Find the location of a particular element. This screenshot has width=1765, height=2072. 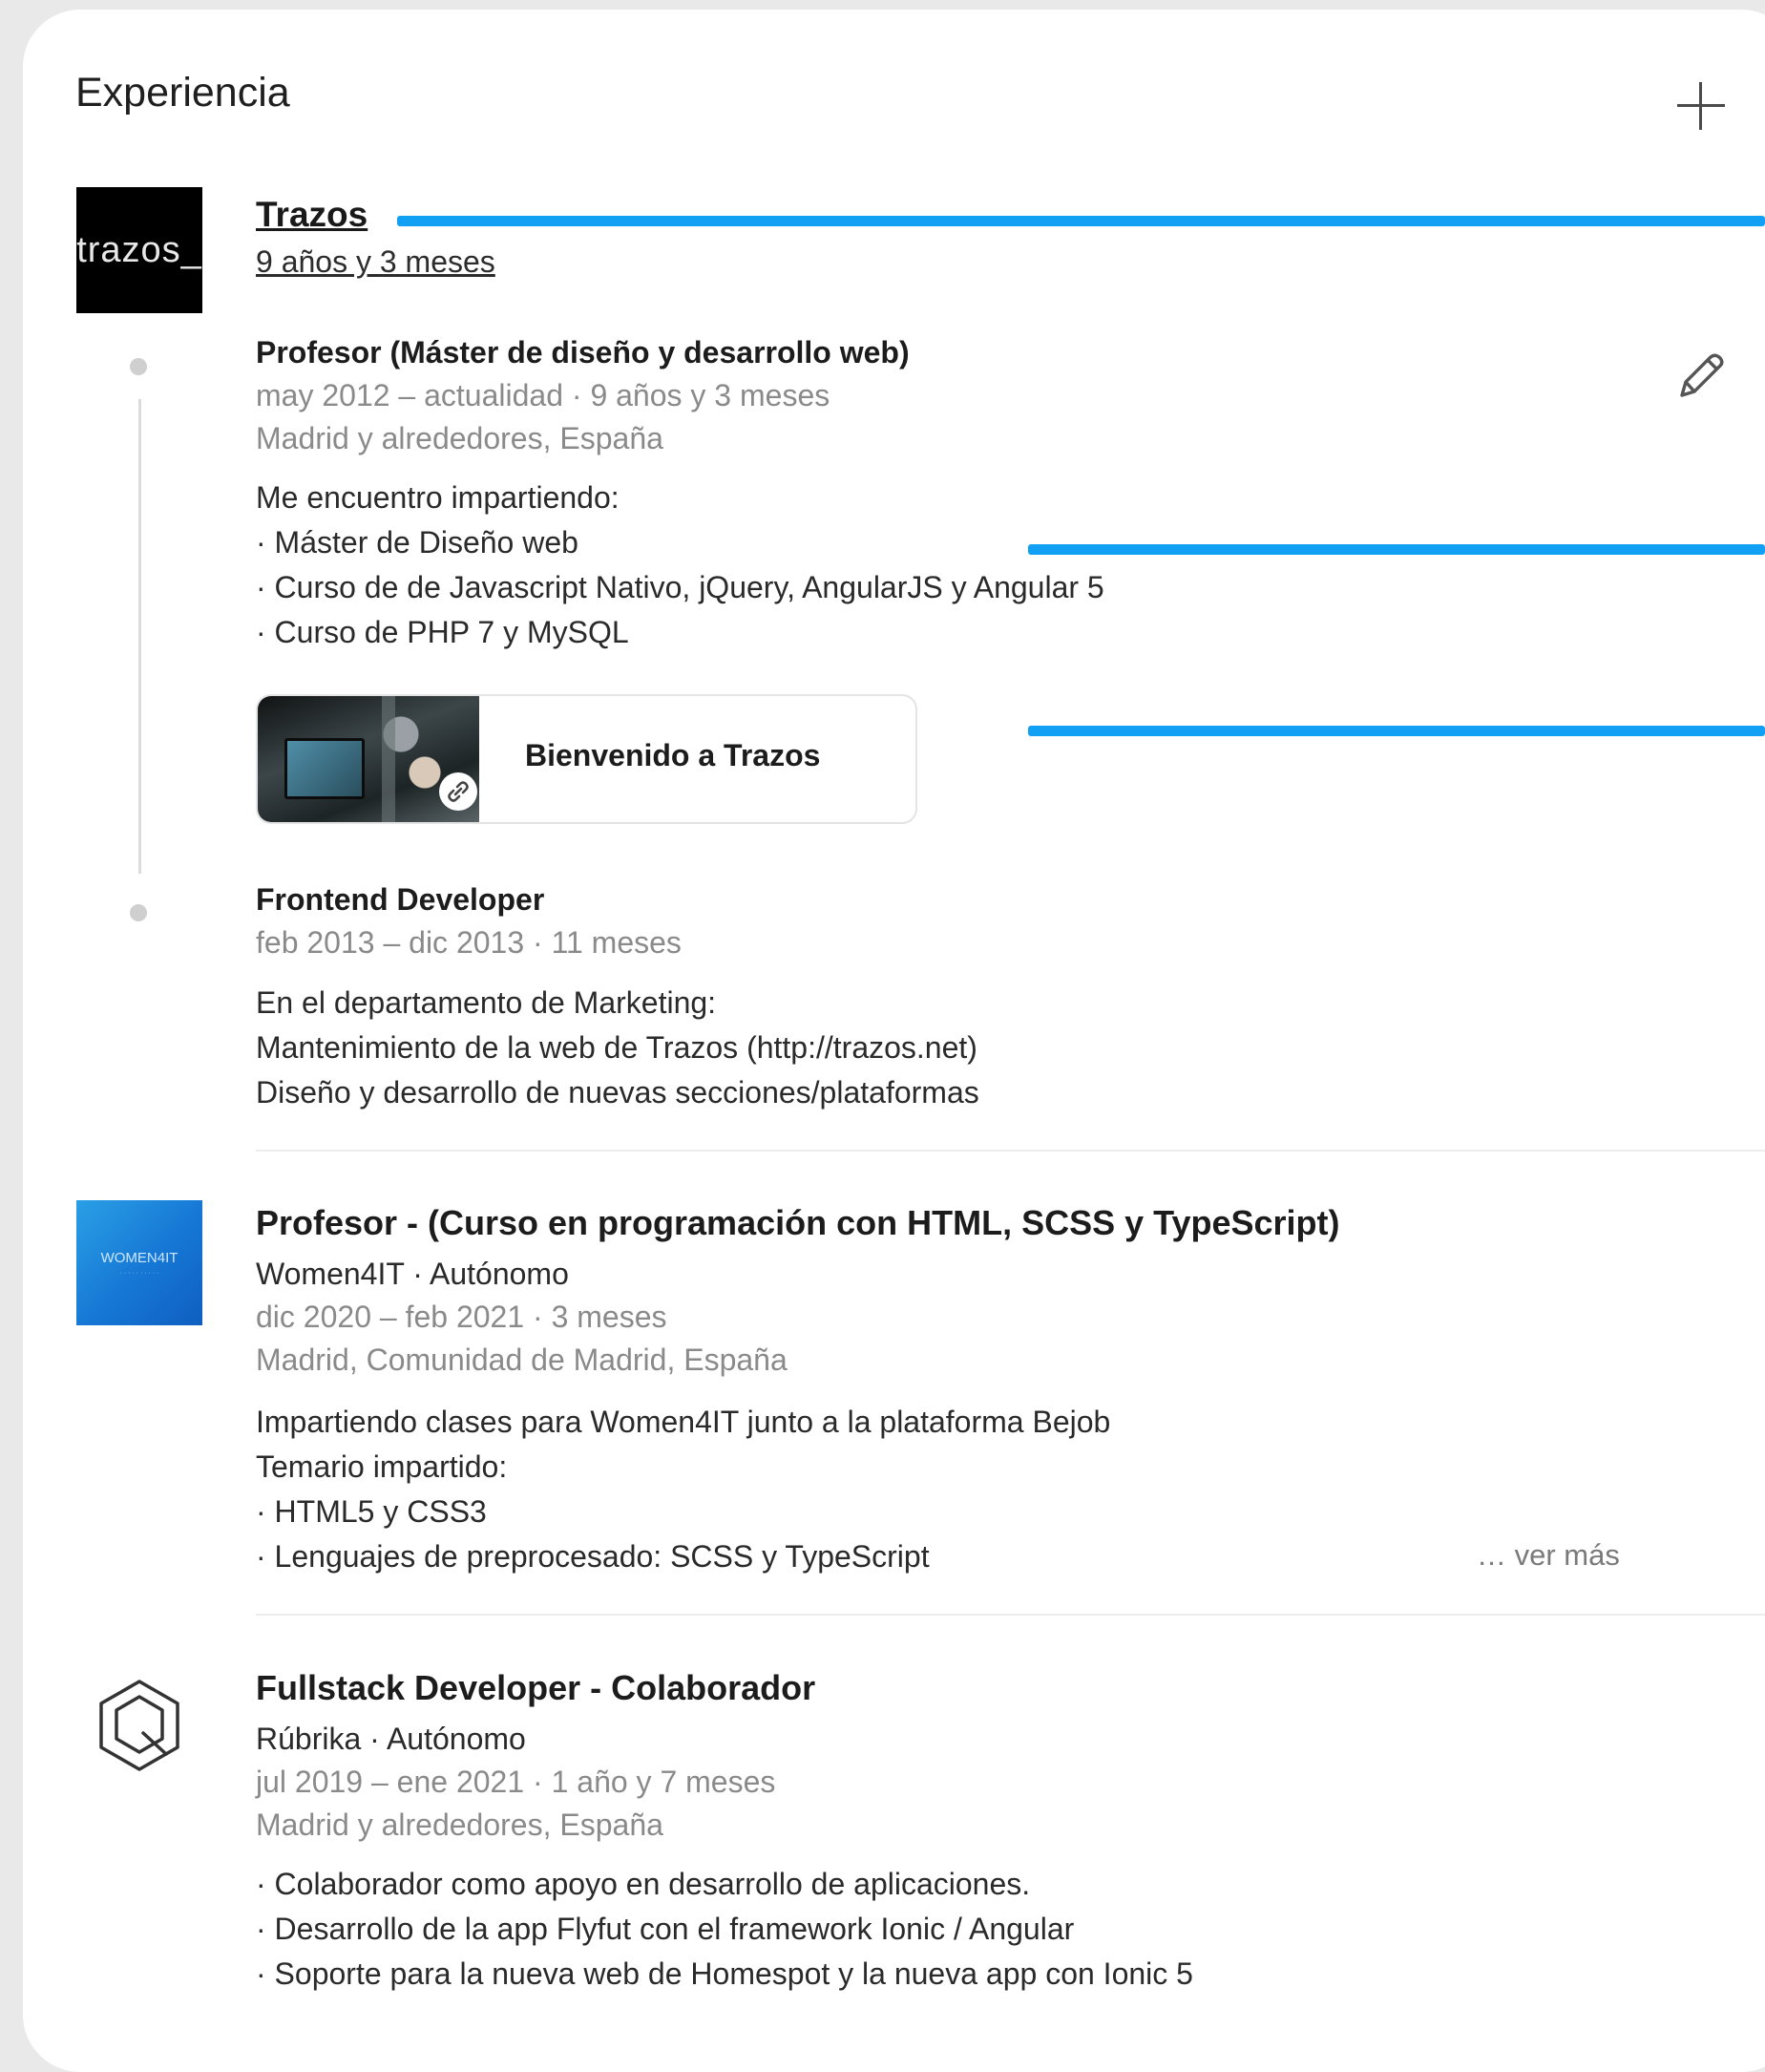

description-line: En el departamento de Marketing: is located at coordinates (486, 1003).